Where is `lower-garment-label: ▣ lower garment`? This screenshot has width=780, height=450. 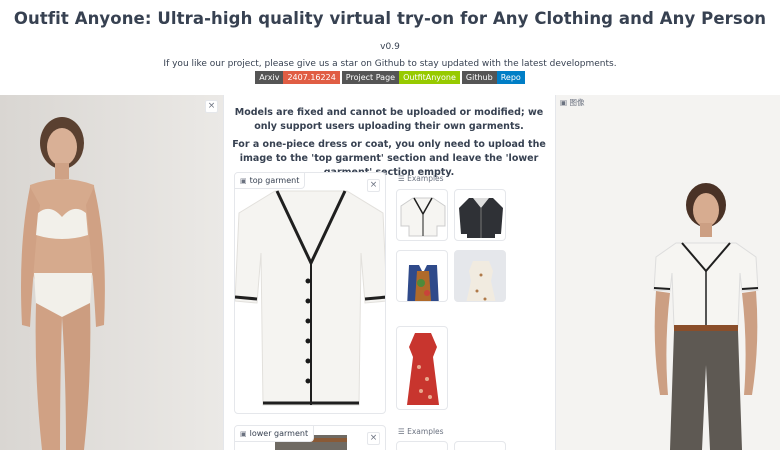 lower-garment-label: ▣ lower garment is located at coordinates (275, 434).